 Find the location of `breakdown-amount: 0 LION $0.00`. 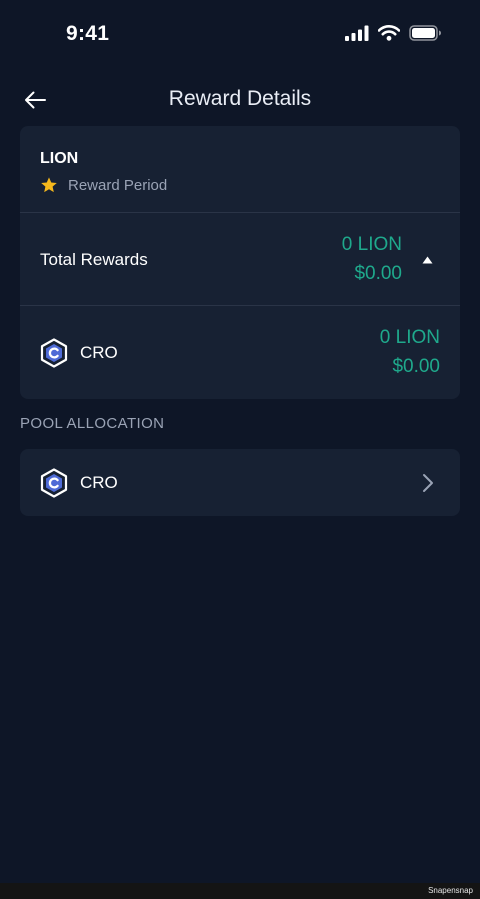

breakdown-amount: 0 LION $0.00 is located at coordinates (410, 352).